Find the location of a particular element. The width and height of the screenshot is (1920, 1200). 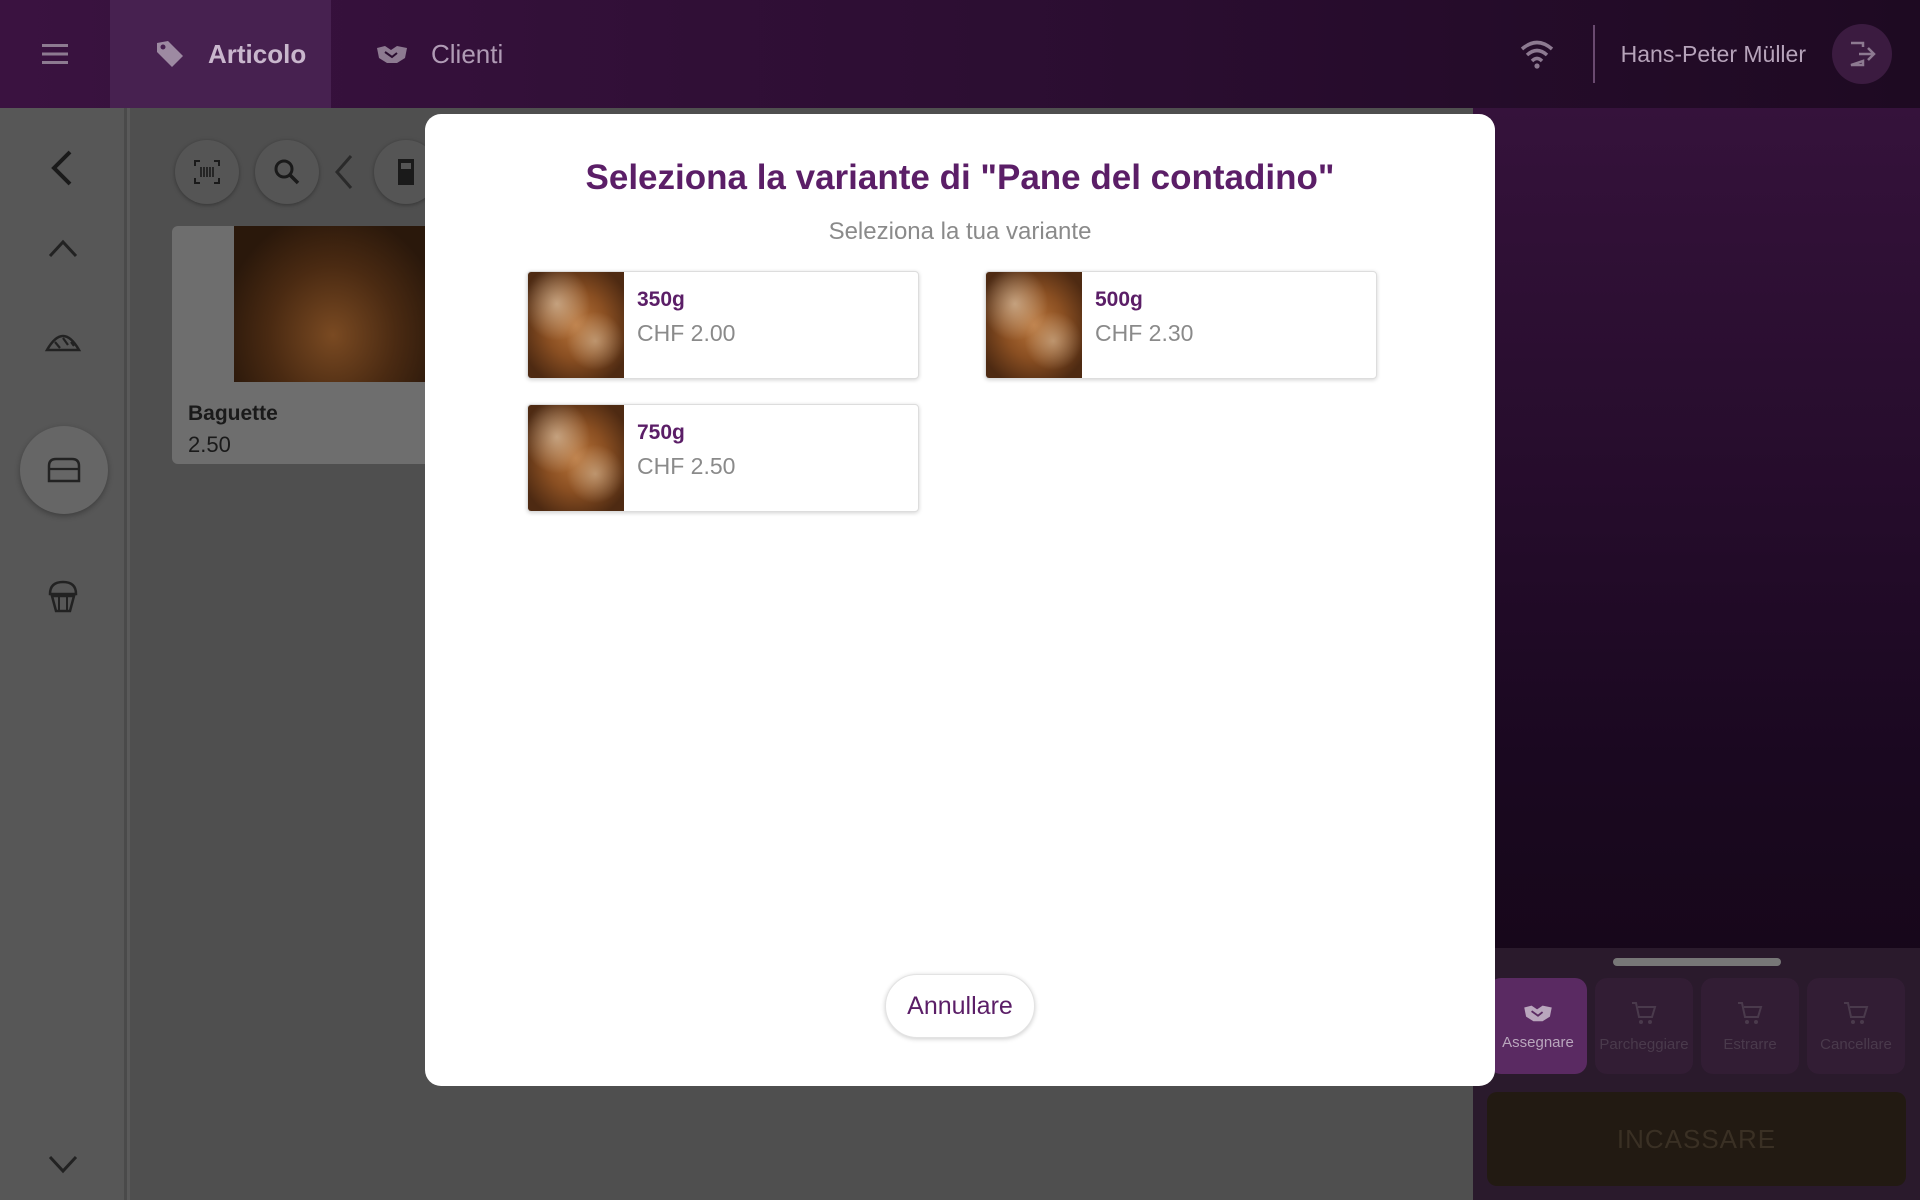

charge-button: INCASSARE is located at coordinates (1696, 1139).